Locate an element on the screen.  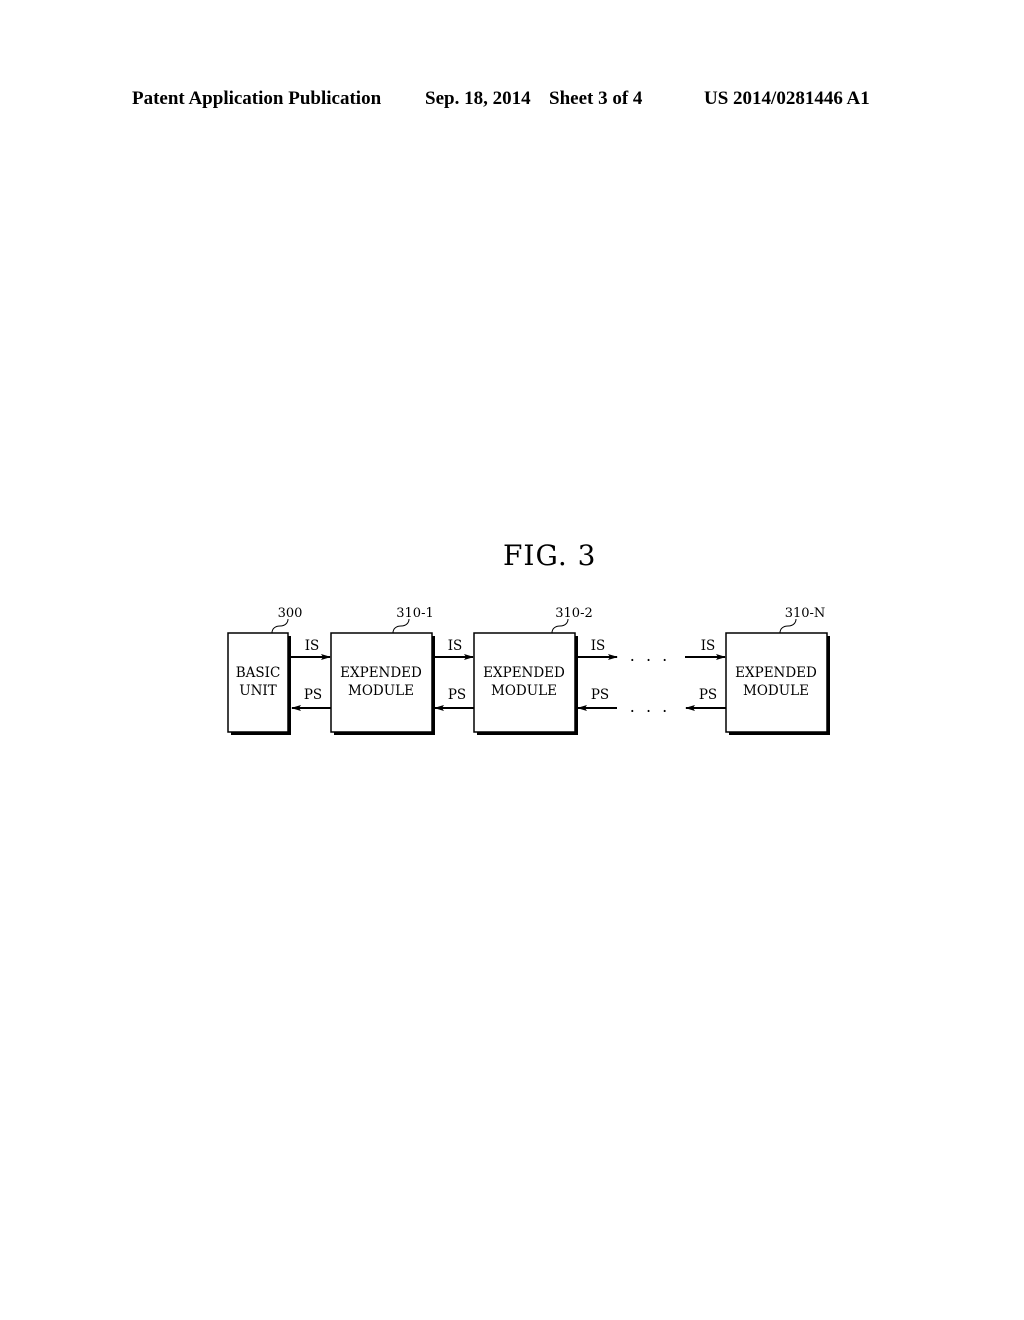
ref-numeral: 310-2 is located at coordinates (573, 613).